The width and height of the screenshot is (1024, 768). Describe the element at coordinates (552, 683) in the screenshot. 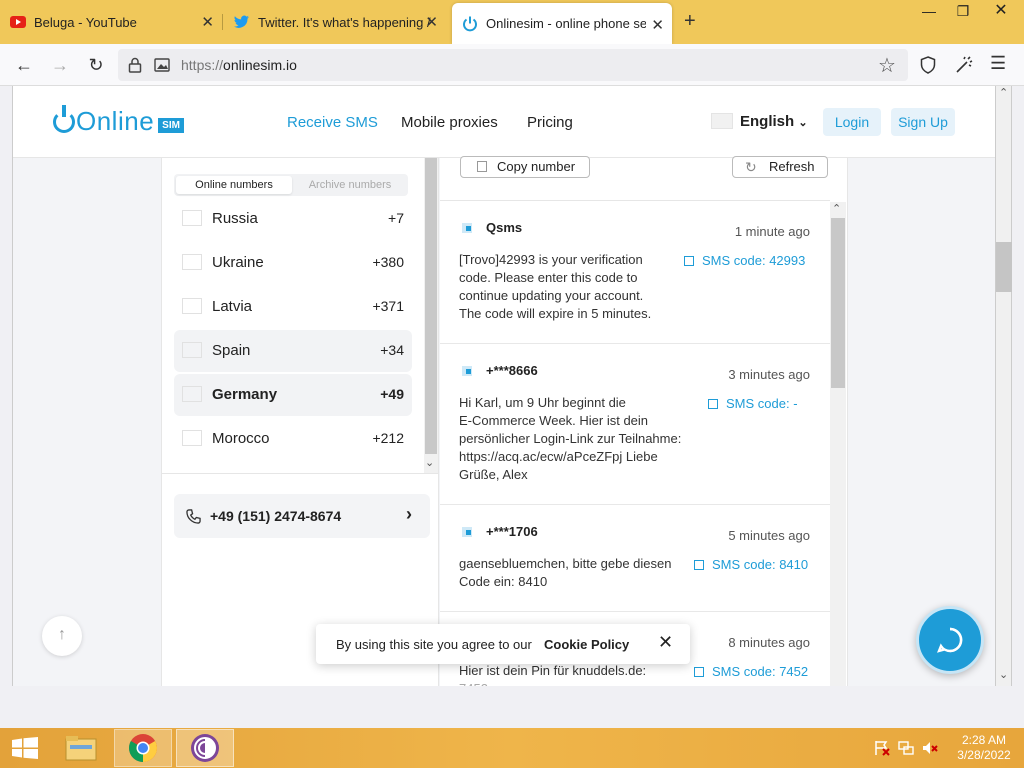

I see `sms-line: 7452` at that location.